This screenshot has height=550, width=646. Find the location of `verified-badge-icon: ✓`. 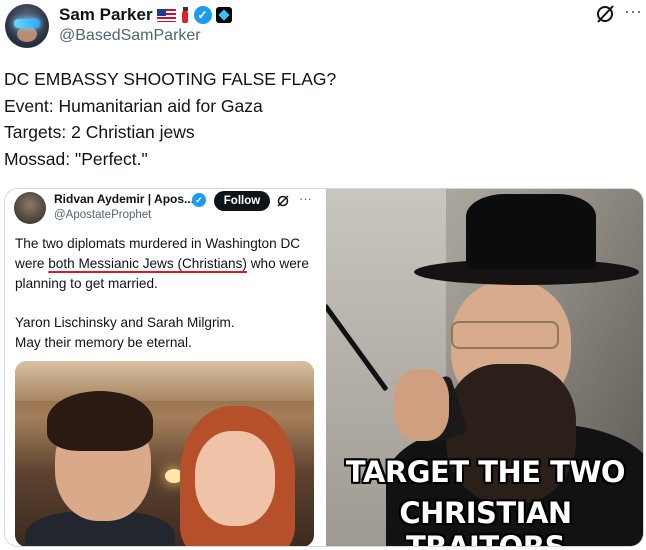

verified-badge-icon: ✓ is located at coordinates (202, 15).